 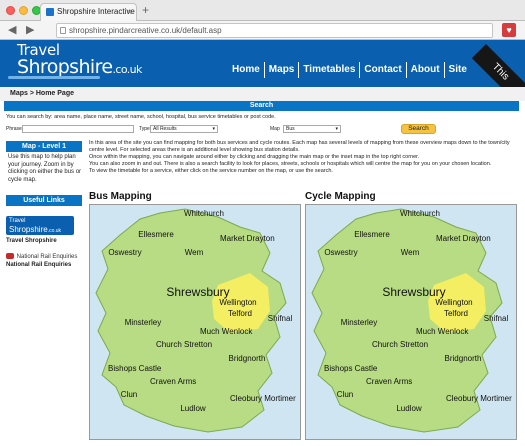 I want to click on town-label: Market Drayton, so click(x=247, y=238).